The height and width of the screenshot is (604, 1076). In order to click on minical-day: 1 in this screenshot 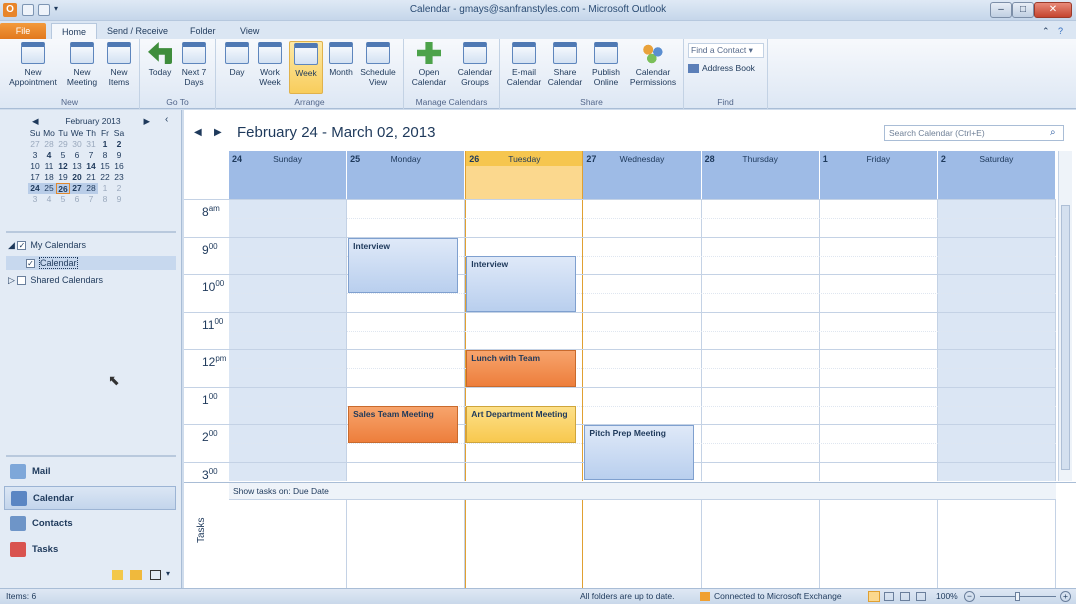, I will do `click(105, 144)`.